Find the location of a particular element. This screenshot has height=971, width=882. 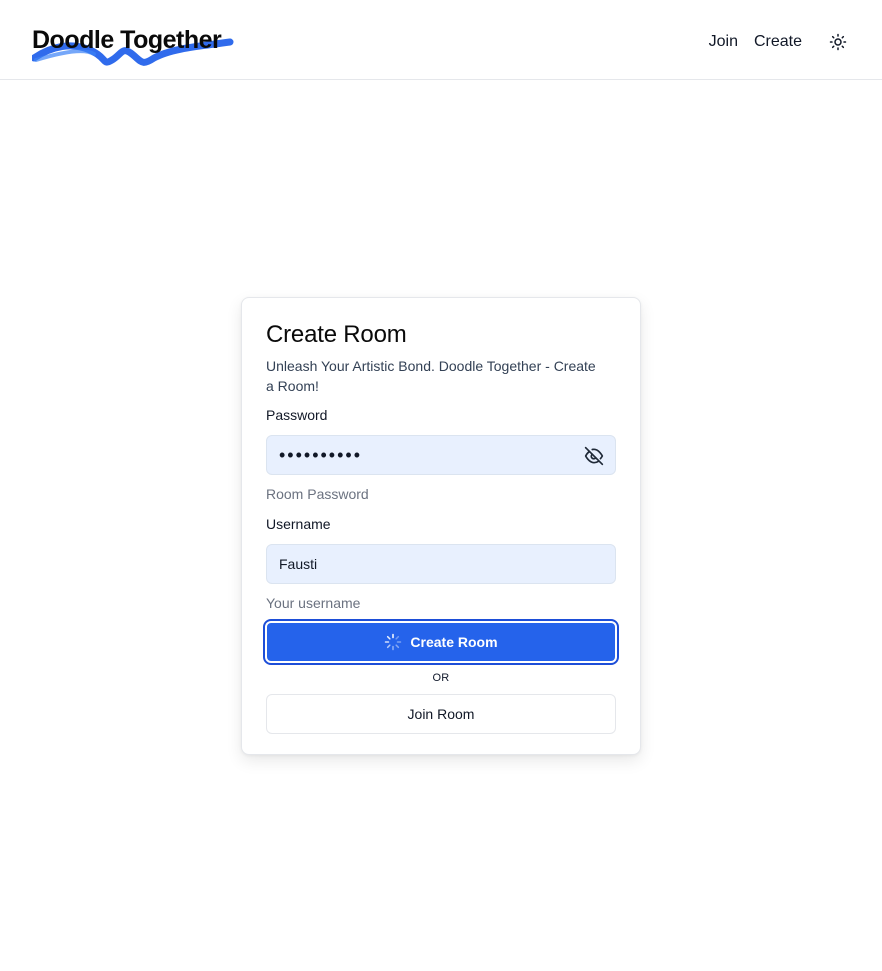

join-room-button: Join Room is located at coordinates (441, 714).